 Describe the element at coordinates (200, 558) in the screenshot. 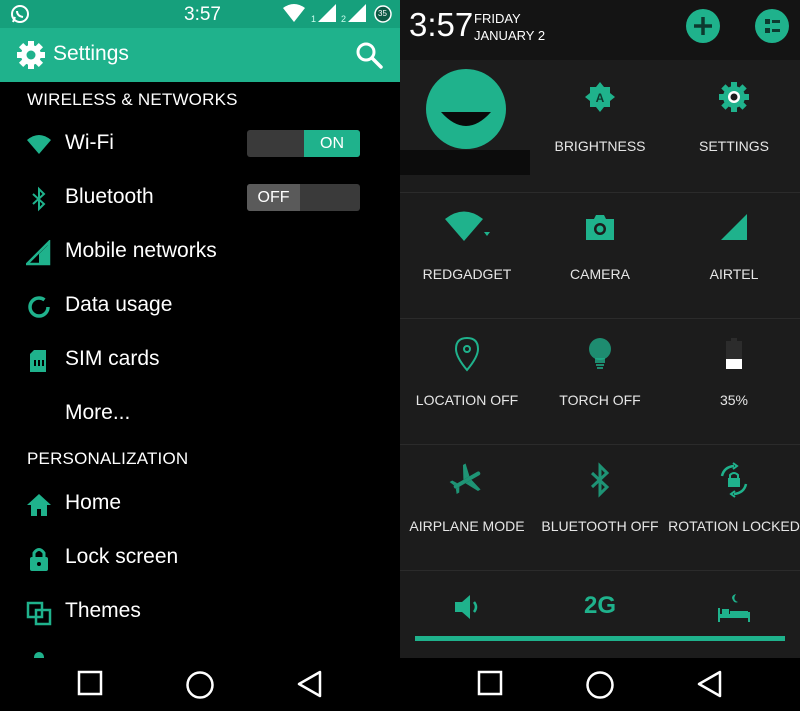

I see `settings-item-lock-screen: Lock screen` at that location.